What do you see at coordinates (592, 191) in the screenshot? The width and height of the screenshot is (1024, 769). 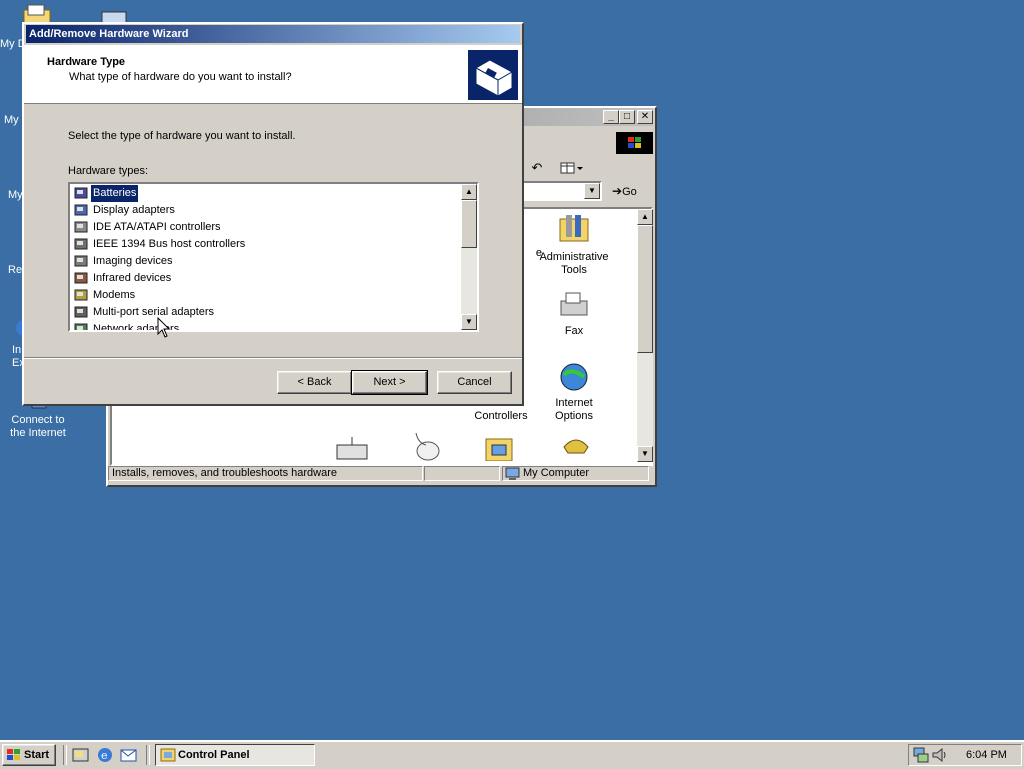 I see `address-dropdown-button: ▼` at bounding box center [592, 191].